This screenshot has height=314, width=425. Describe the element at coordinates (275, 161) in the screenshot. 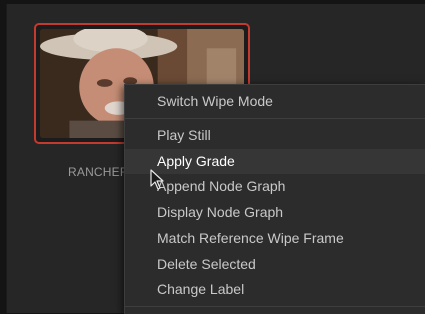

I see `menu-item-apply-grade: Apply Grade` at that location.